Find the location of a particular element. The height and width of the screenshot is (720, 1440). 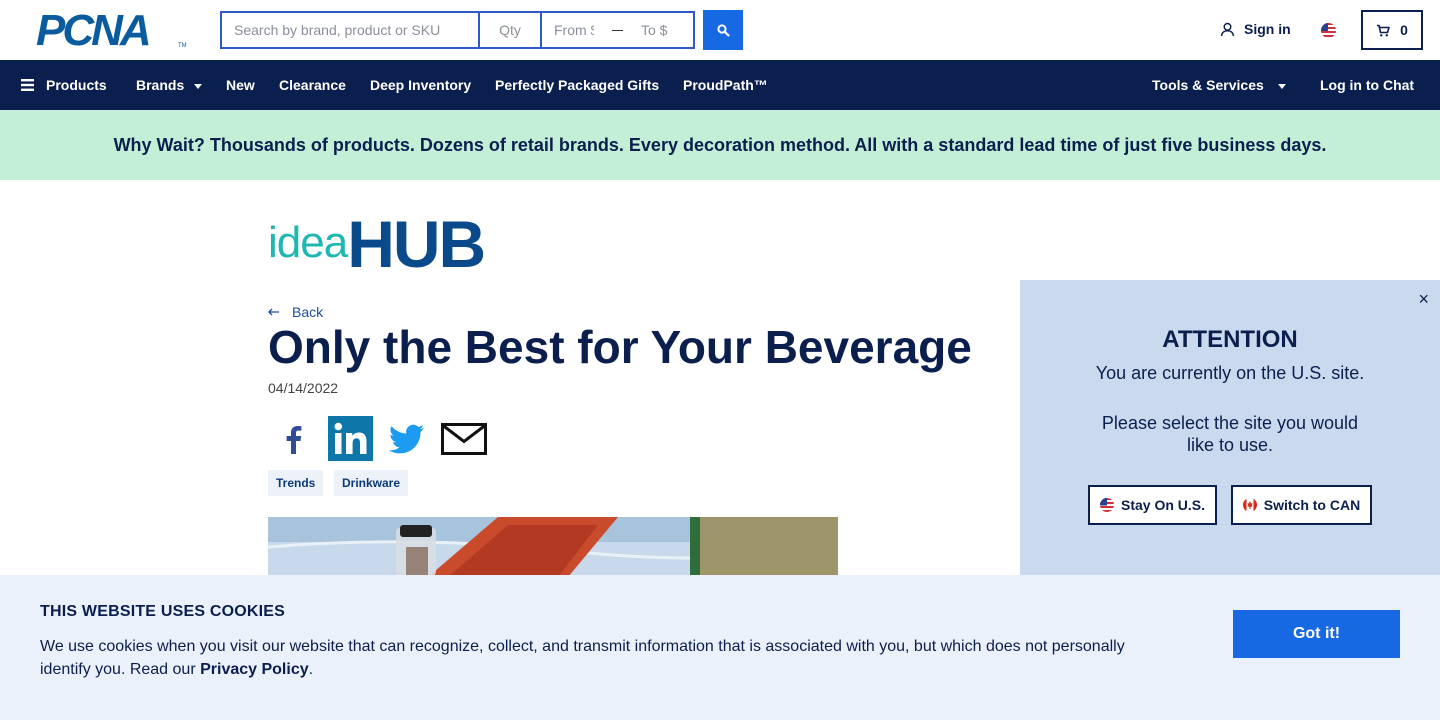

sign-in-link: Sign in is located at coordinates (1255, 29).